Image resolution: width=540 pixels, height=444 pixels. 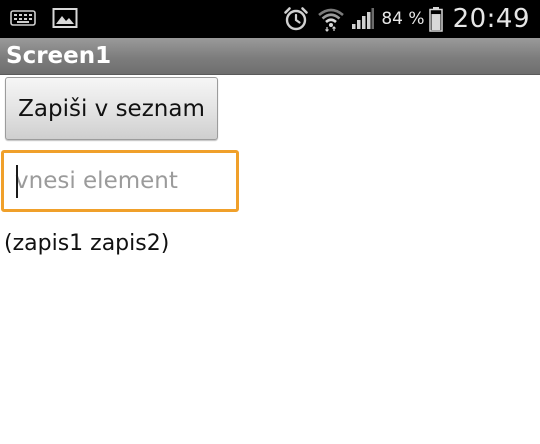 What do you see at coordinates (44, 18) in the screenshot?
I see `status-bar-left` at bounding box center [44, 18].